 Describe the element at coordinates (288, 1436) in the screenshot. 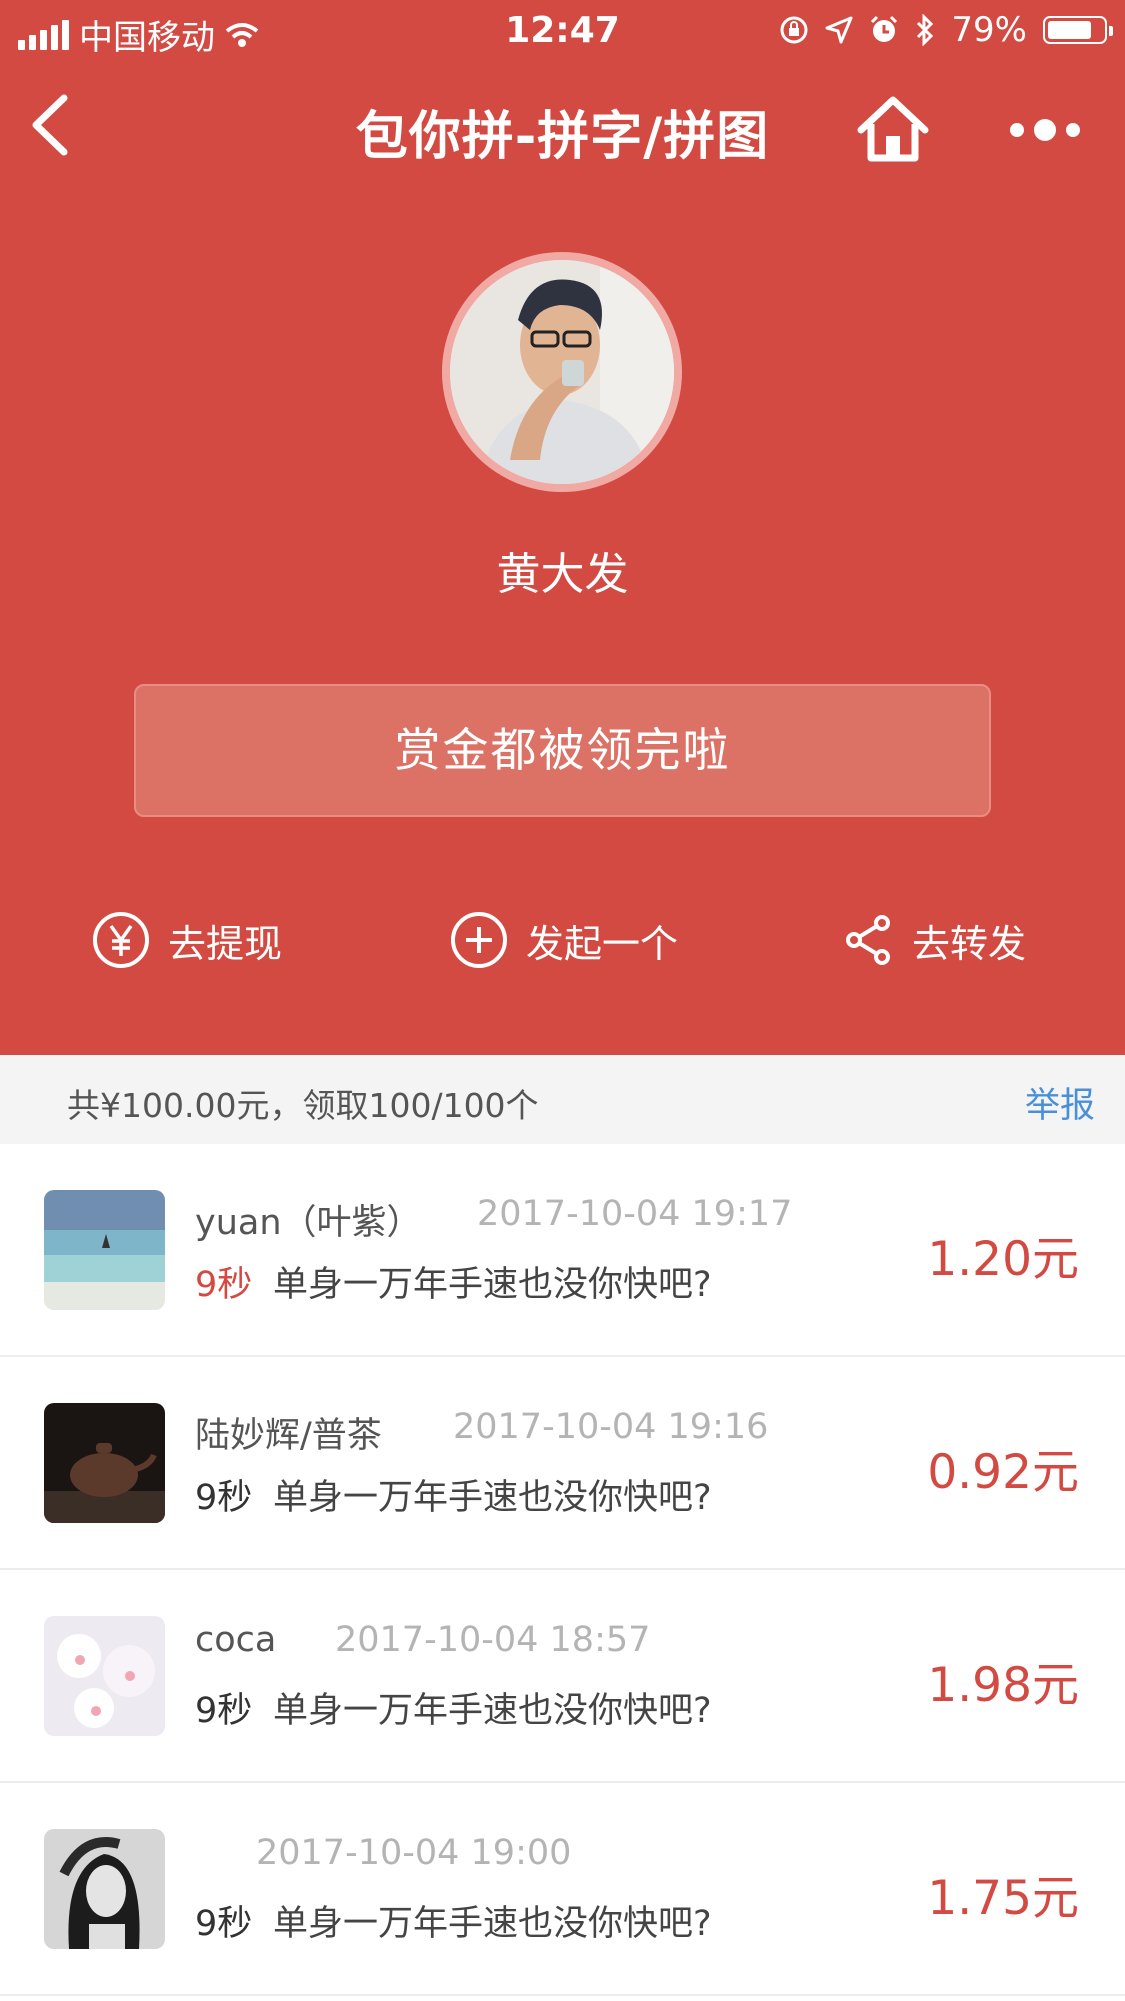

I see `record-name: 陆妙辉/普茶` at that location.